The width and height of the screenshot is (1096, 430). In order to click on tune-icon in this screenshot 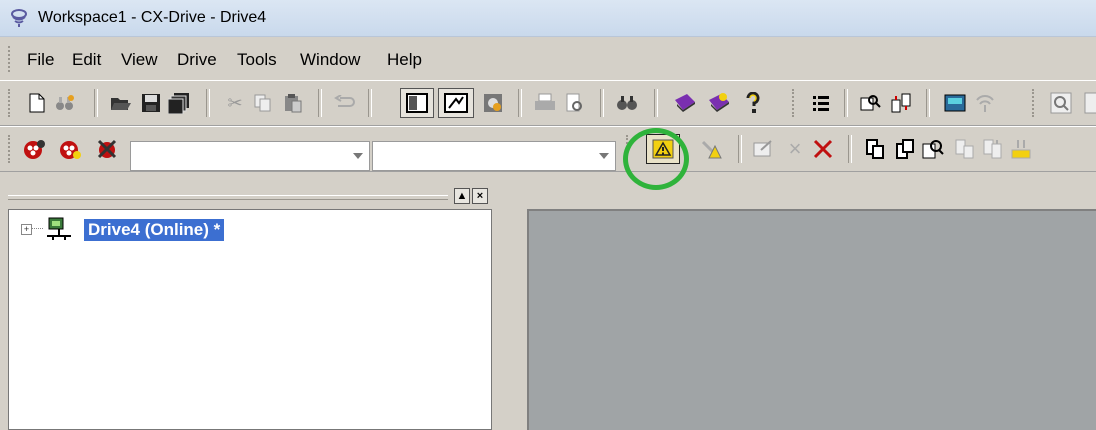, I will do `click(711, 149)`.